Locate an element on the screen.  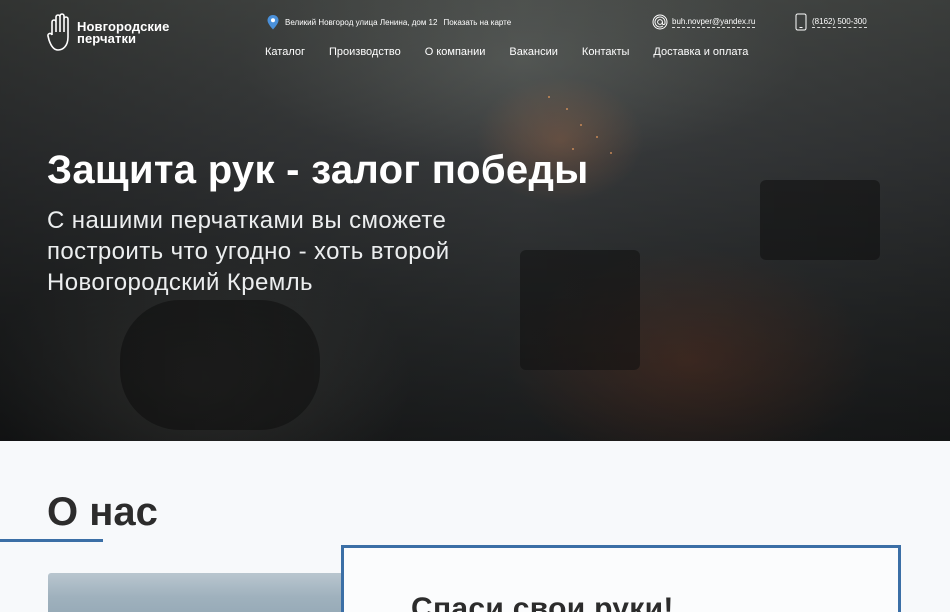
nav-item-vacancies: Вакансии is located at coordinates (533, 52).